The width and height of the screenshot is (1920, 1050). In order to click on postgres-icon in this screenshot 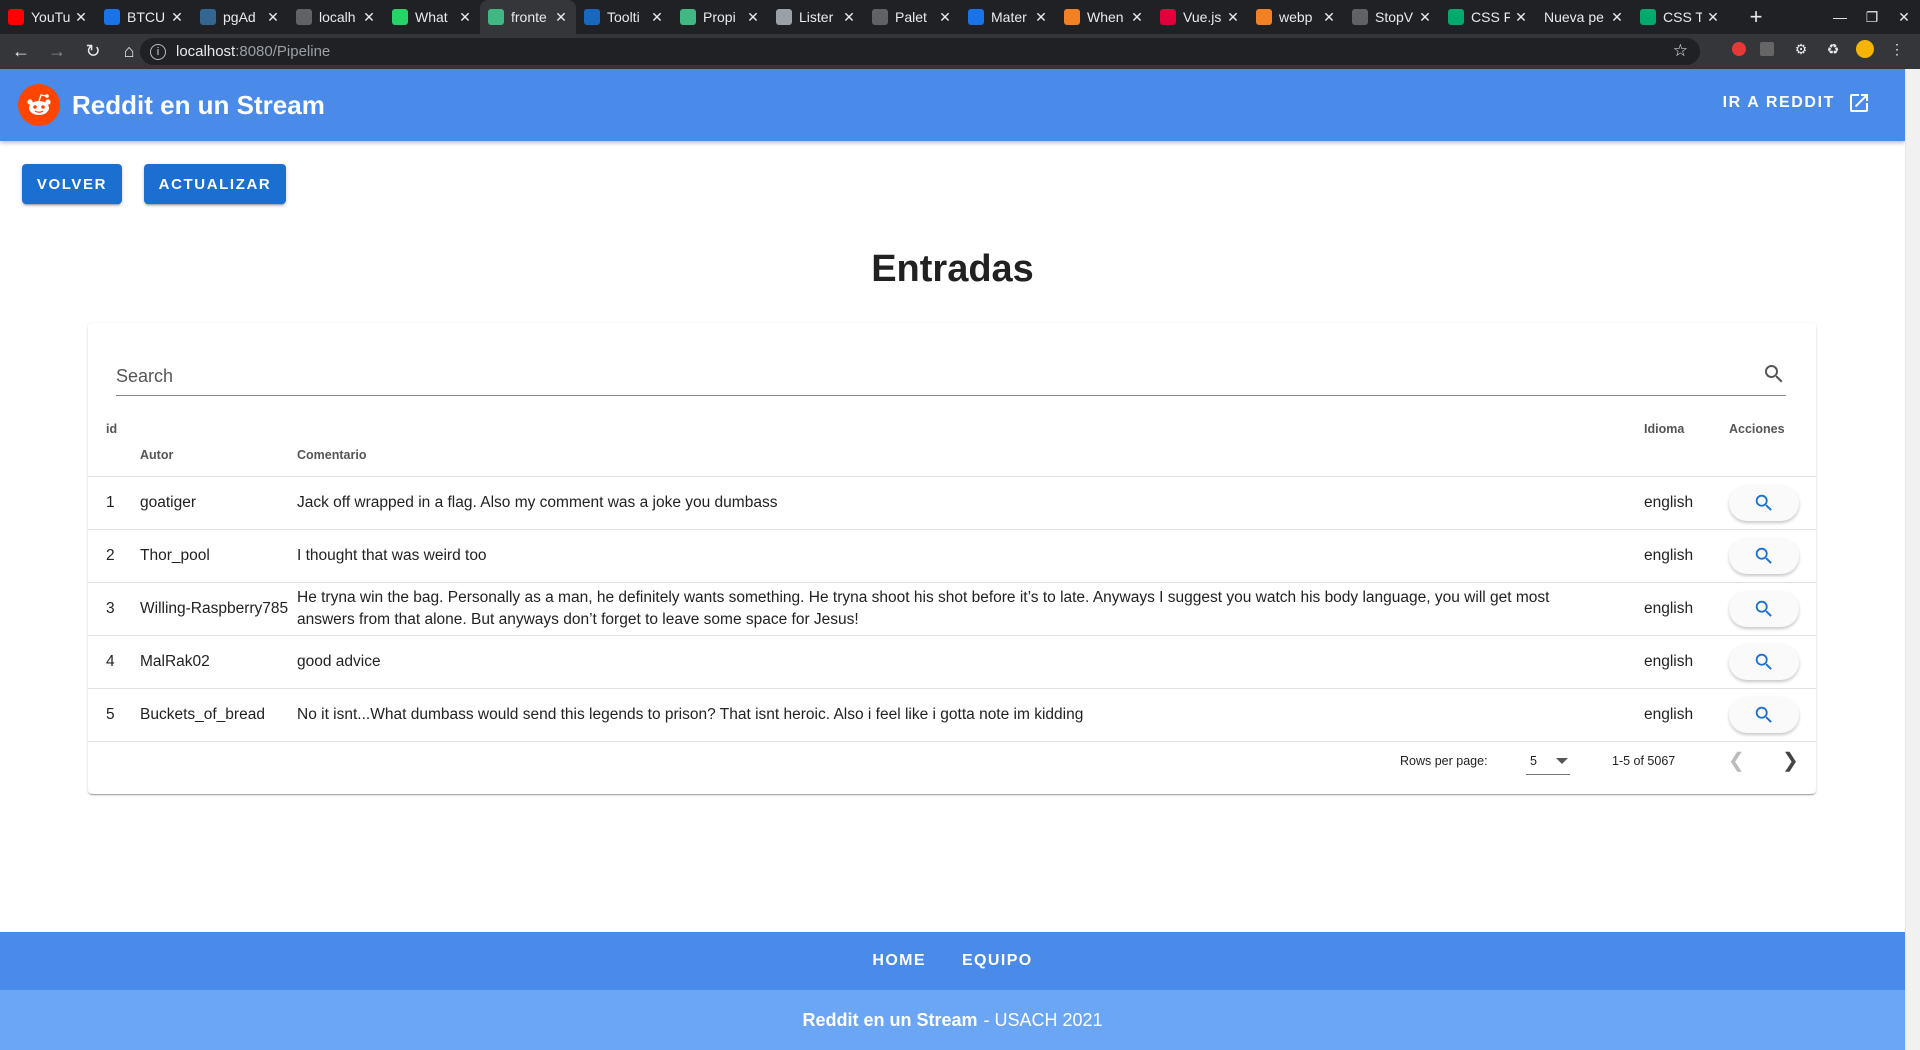, I will do `click(208, 17)`.